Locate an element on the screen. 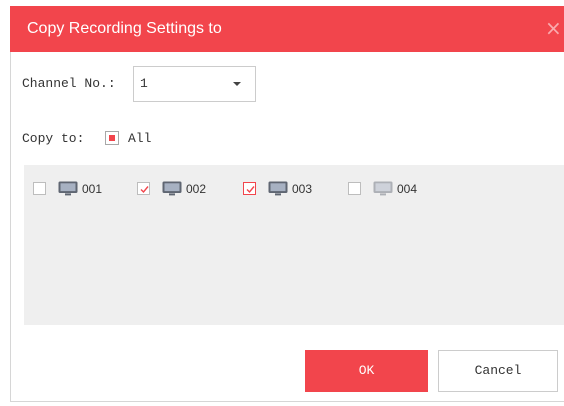 Image resolution: width=564 pixels, height=406 pixels. channel-no-label: Channel No.: is located at coordinates (69, 83).